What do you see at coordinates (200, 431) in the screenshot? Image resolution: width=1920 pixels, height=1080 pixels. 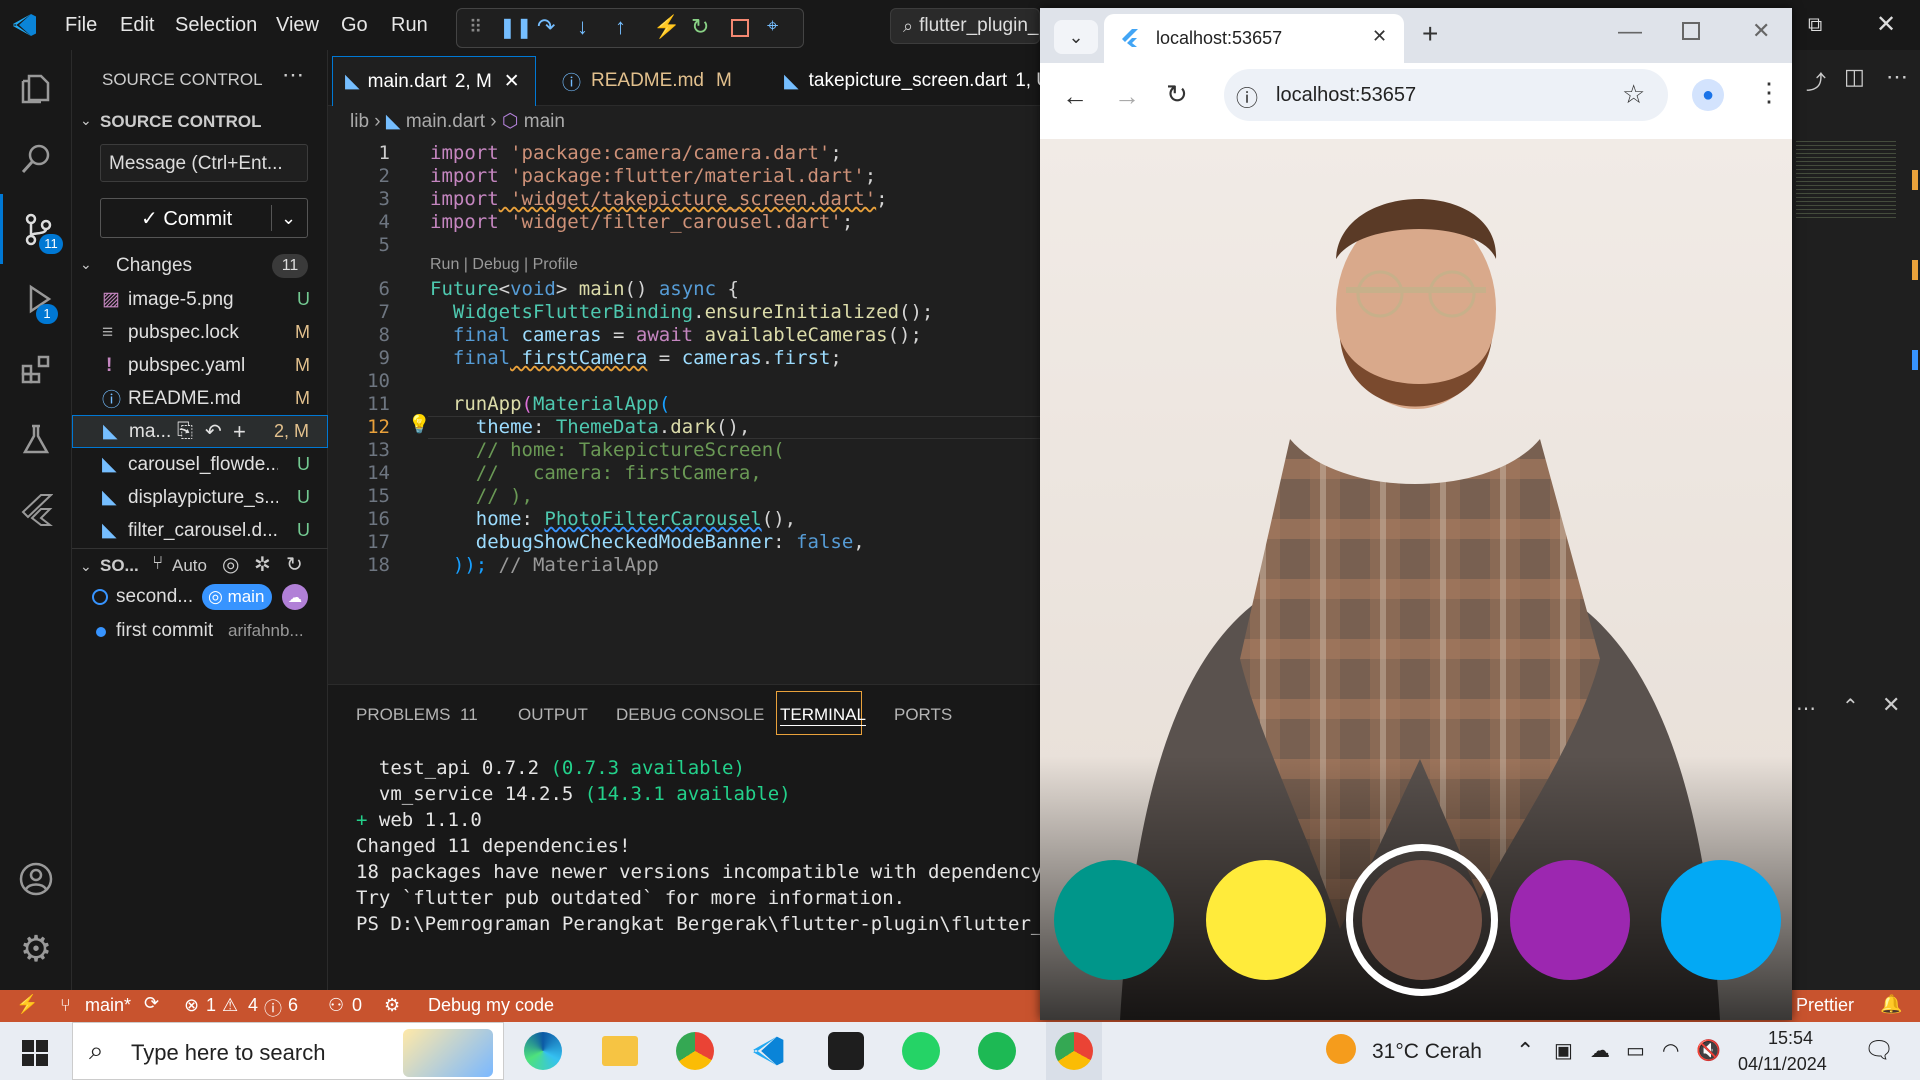 I see `list-item-selected: ◣ ma... ⎘ ↶ +2, M` at bounding box center [200, 431].